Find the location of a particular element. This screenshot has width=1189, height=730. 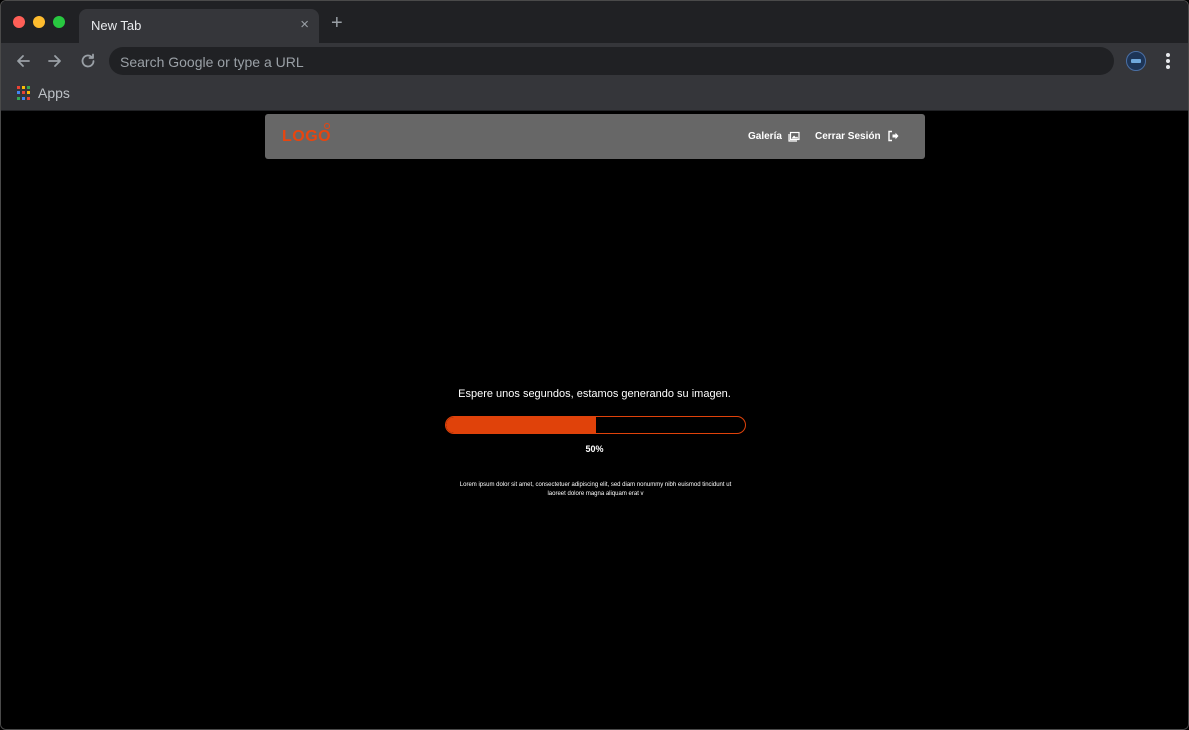

omnibox-placeholder: Search Google or type a URL is located at coordinates (212, 62).